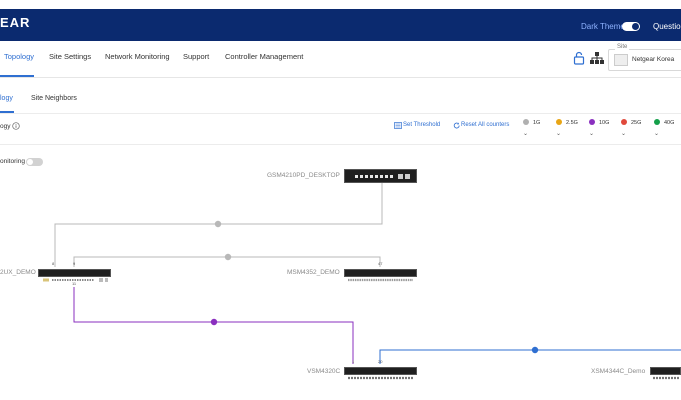 This screenshot has width=681, height=400. What do you see at coordinates (214, 322) in the screenshot?
I see `link-midpoint-10g` at bounding box center [214, 322].